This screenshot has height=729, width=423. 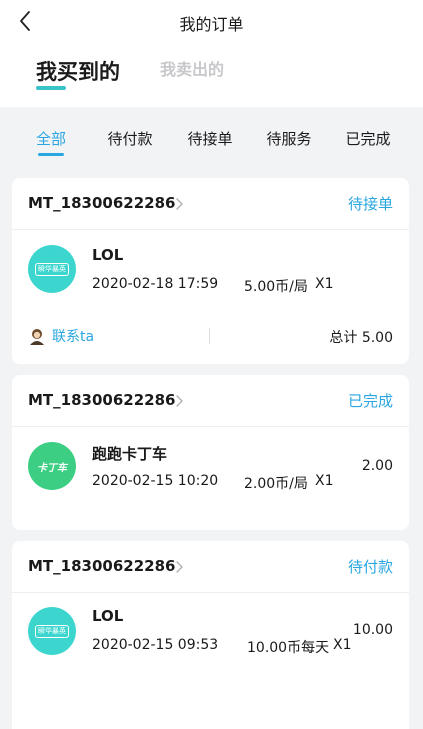 I want to click on order-price: 2.00币/局, so click(x=276, y=484).